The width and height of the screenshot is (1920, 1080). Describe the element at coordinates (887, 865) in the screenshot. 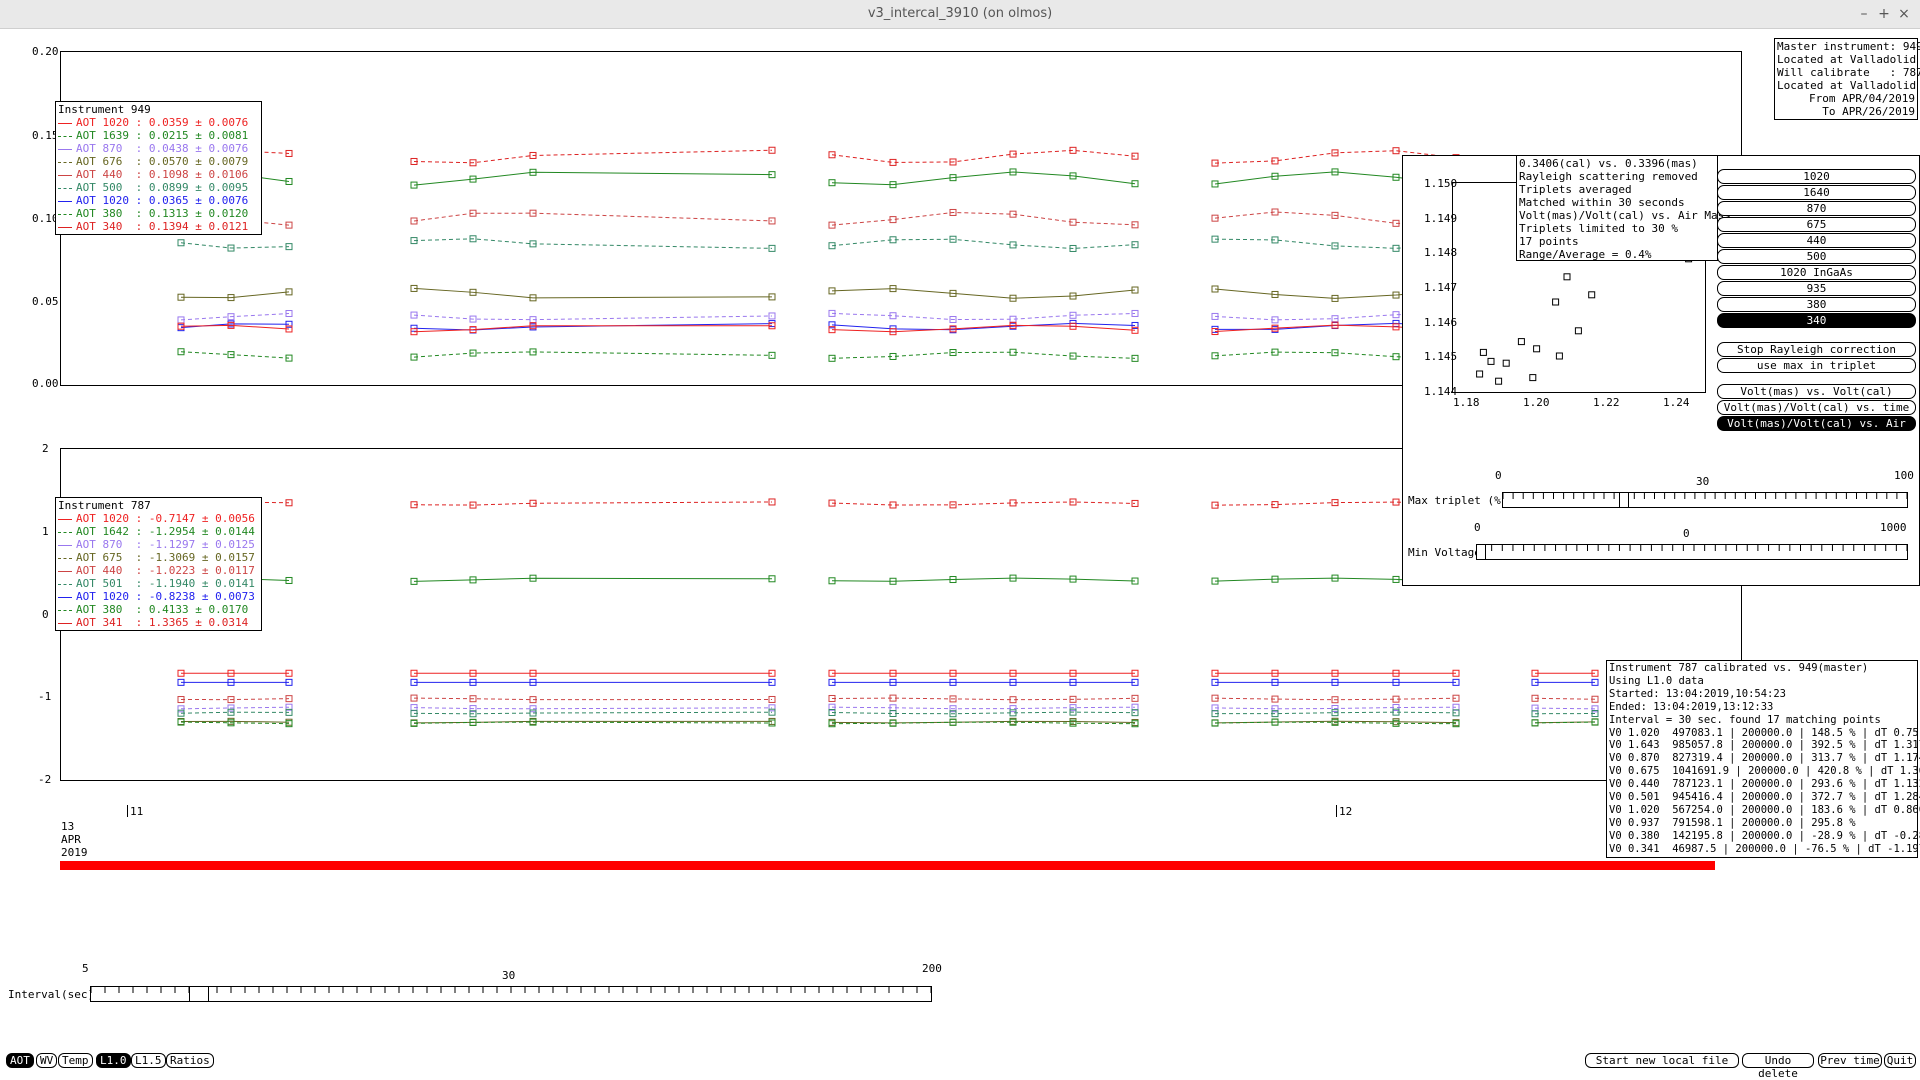

I see `time-range-bar` at that location.